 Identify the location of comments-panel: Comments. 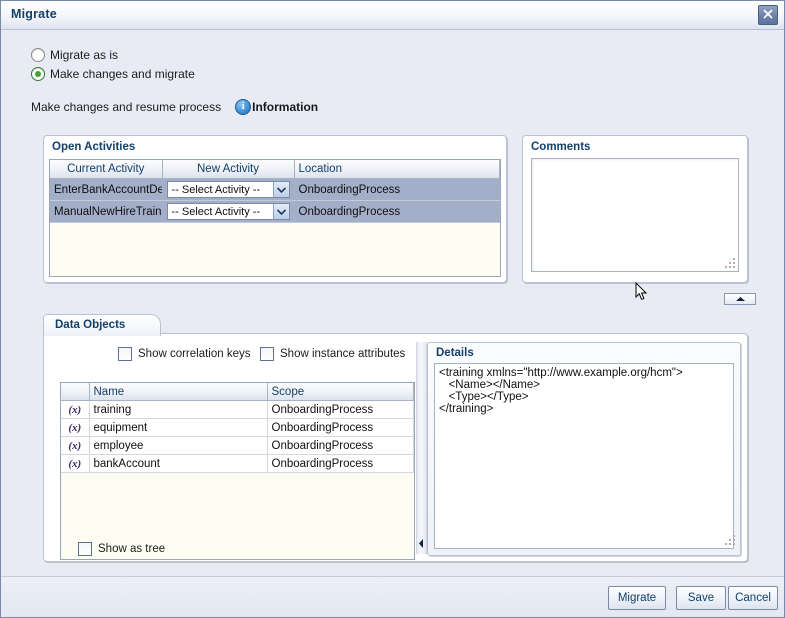
(635, 209).